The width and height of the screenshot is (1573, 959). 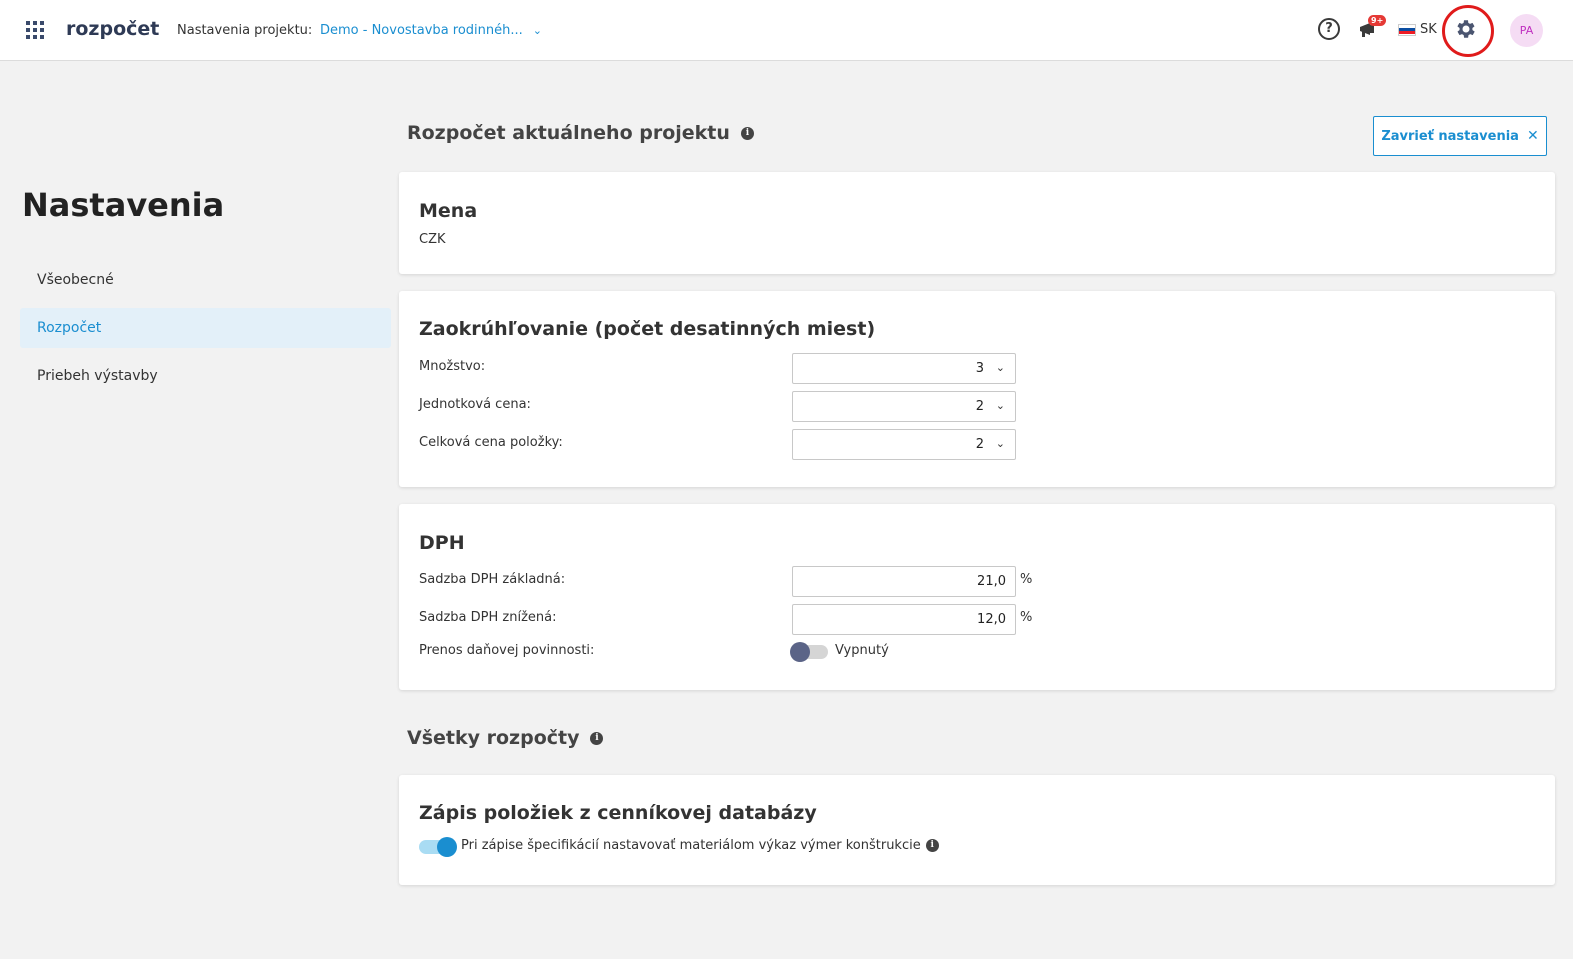 What do you see at coordinates (245, 30) in the screenshot?
I see `project-settings-label: Nastavenia projektu:` at bounding box center [245, 30].